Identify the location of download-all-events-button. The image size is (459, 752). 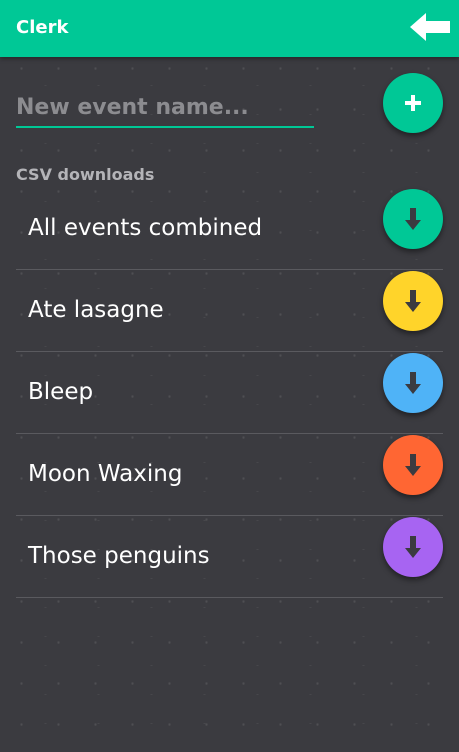
(413, 219).